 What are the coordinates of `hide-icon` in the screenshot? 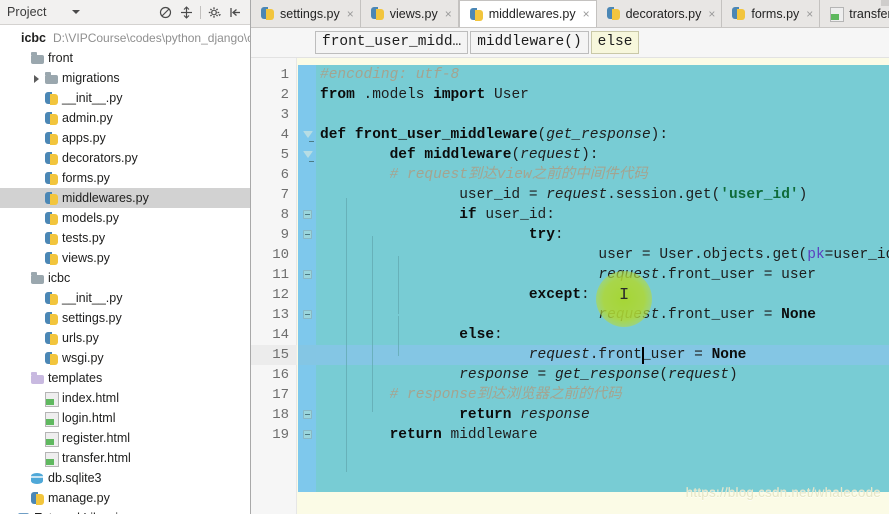 It's located at (165, 12).